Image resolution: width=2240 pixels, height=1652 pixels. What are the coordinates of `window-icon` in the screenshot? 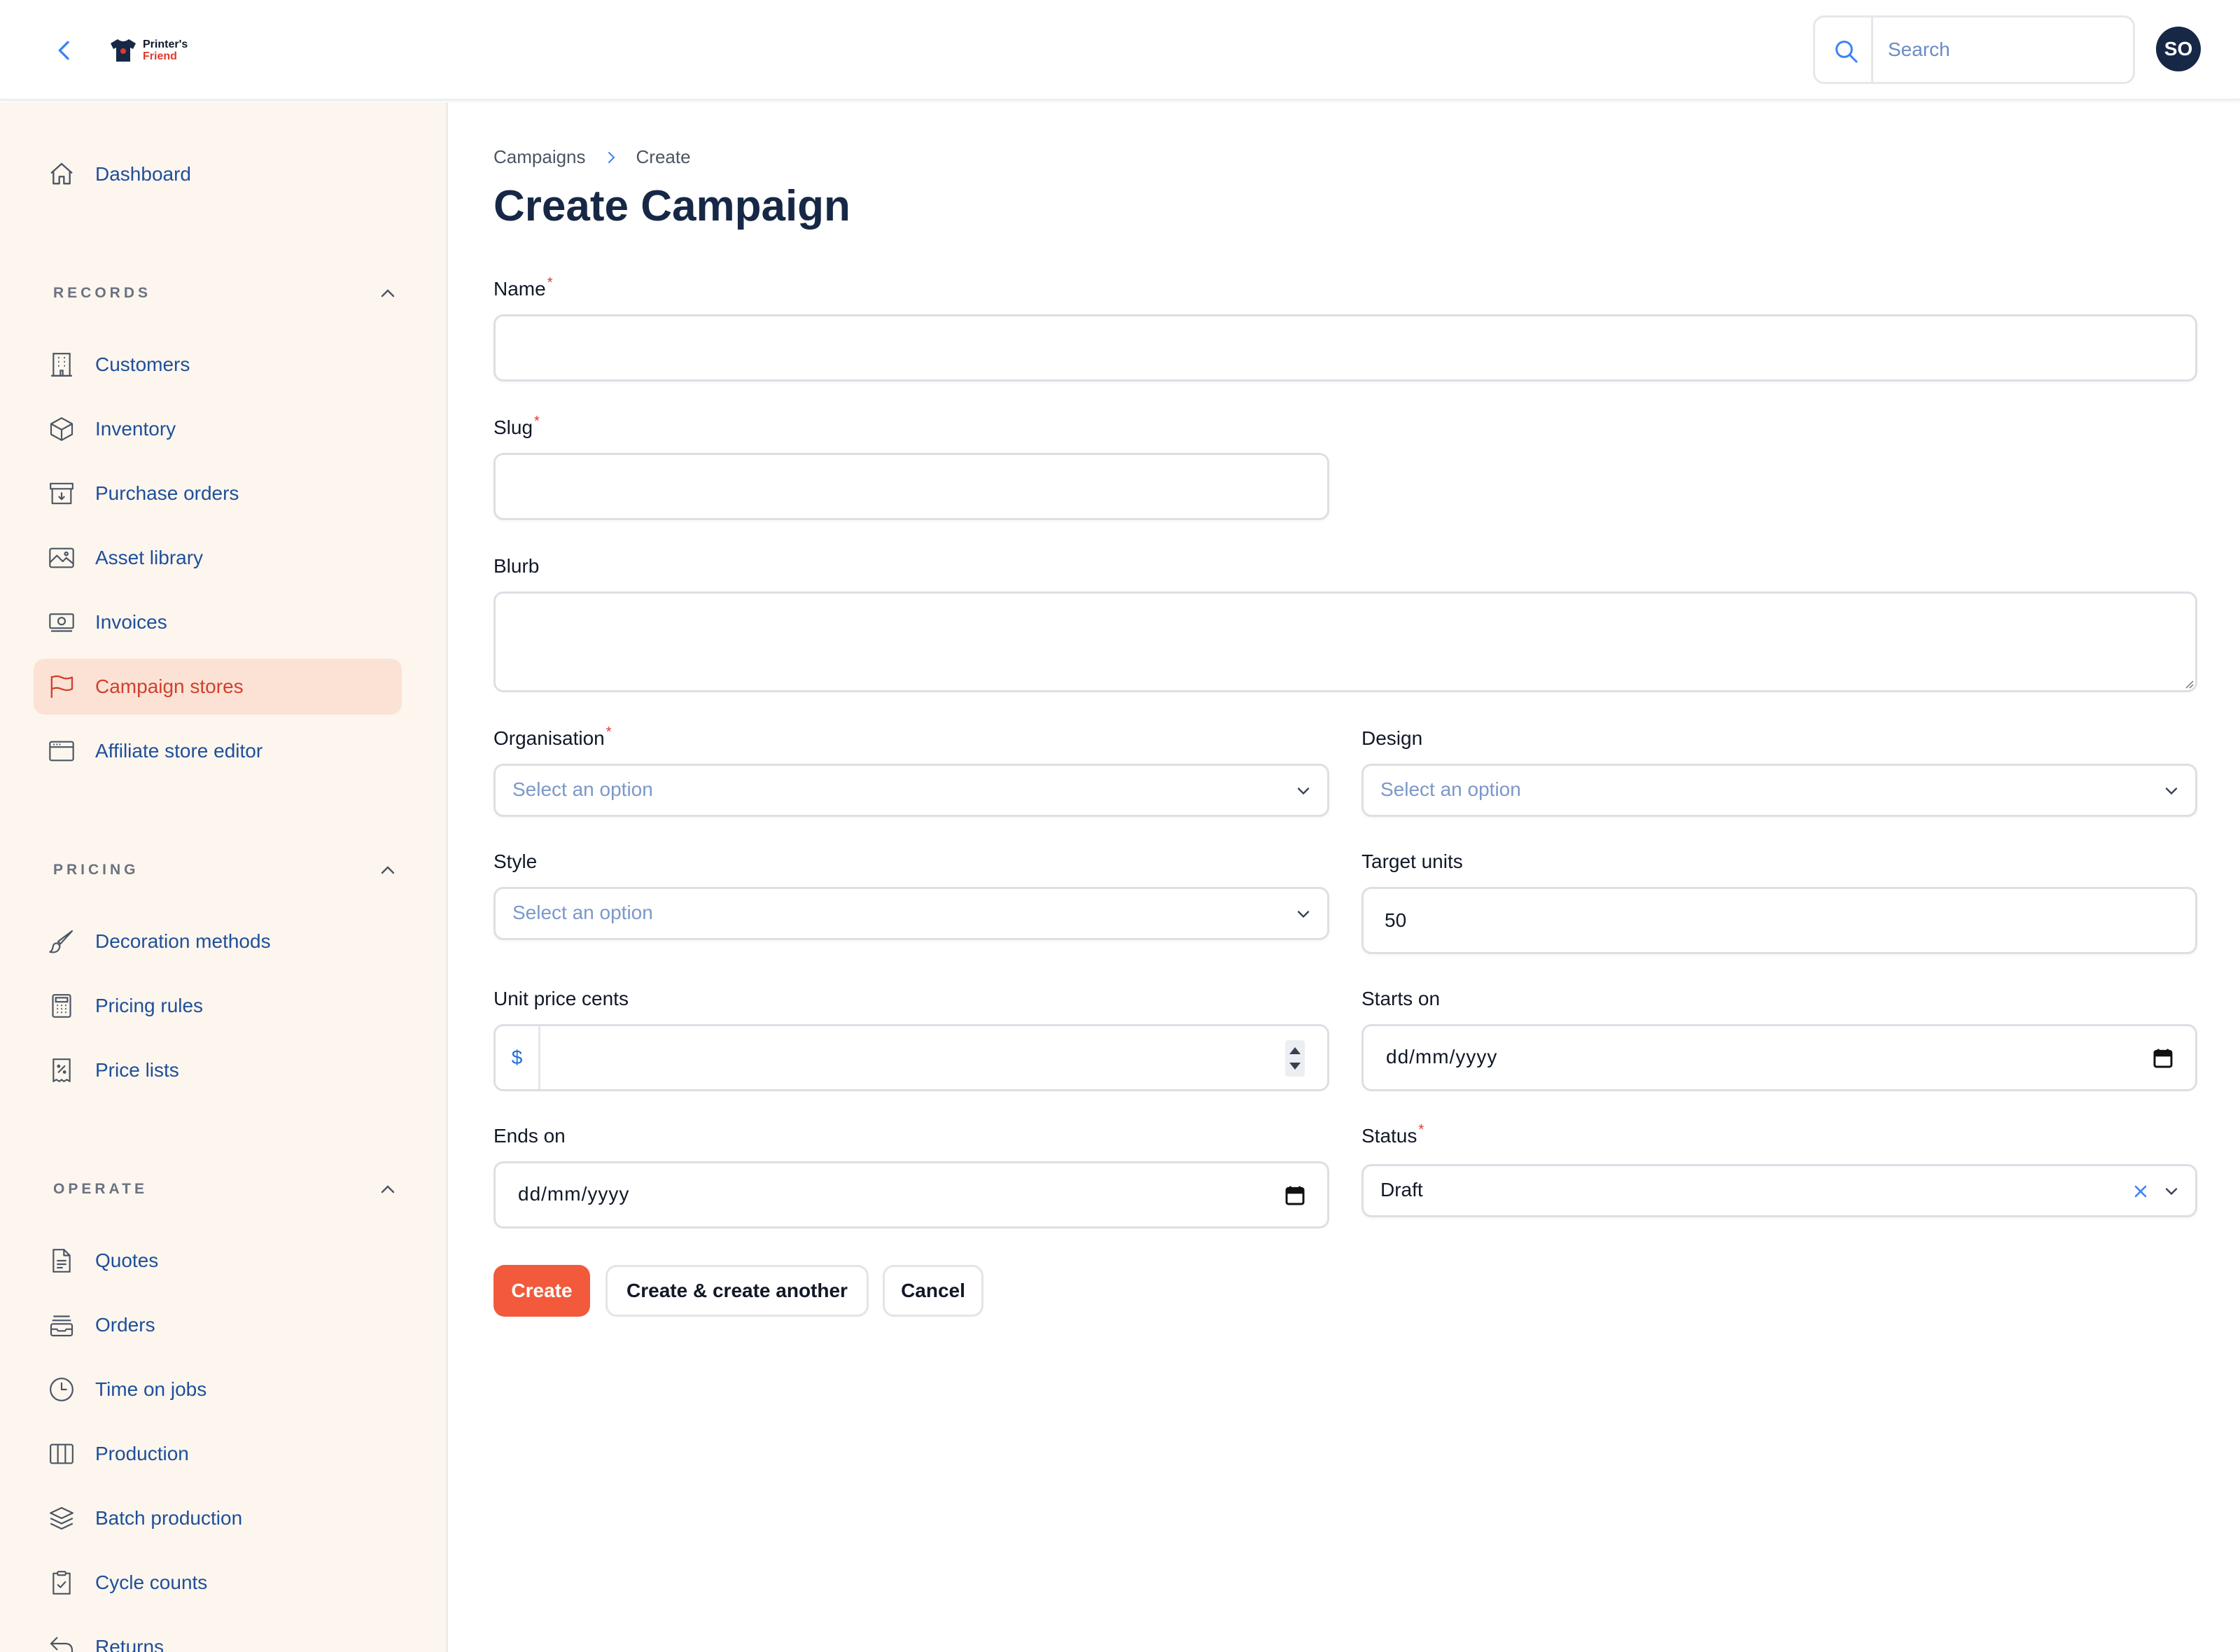 It's located at (61, 751).